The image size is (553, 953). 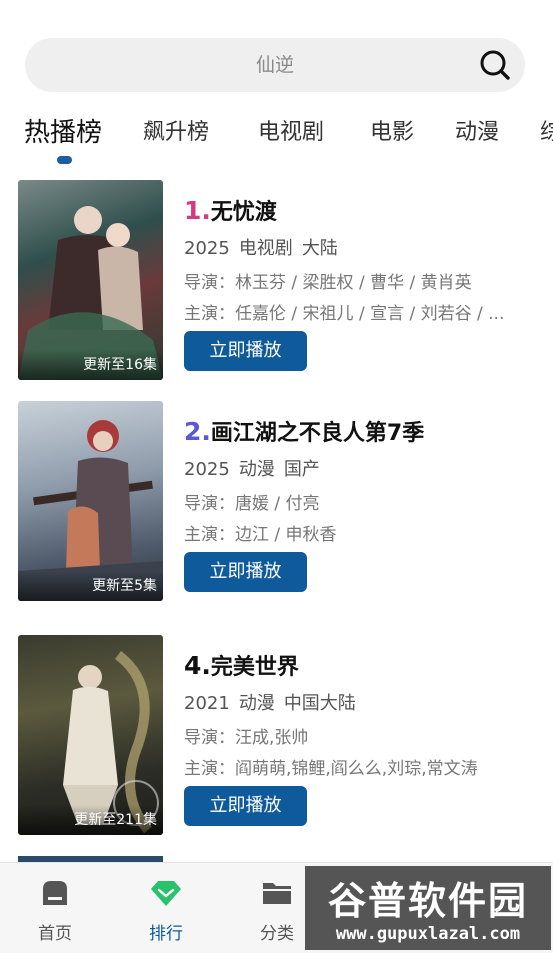 What do you see at coordinates (90, 280) in the screenshot?
I see `poster-image: 更新至16集` at bounding box center [90, 280].